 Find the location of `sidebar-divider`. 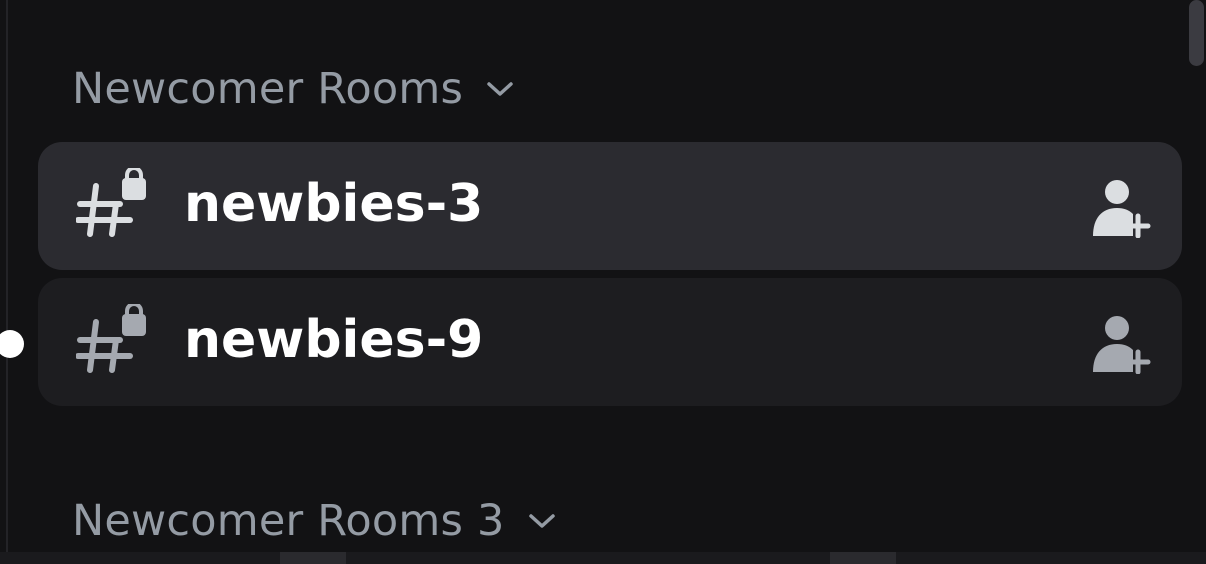

sidebar-divider is located at coordinates (7, 276).